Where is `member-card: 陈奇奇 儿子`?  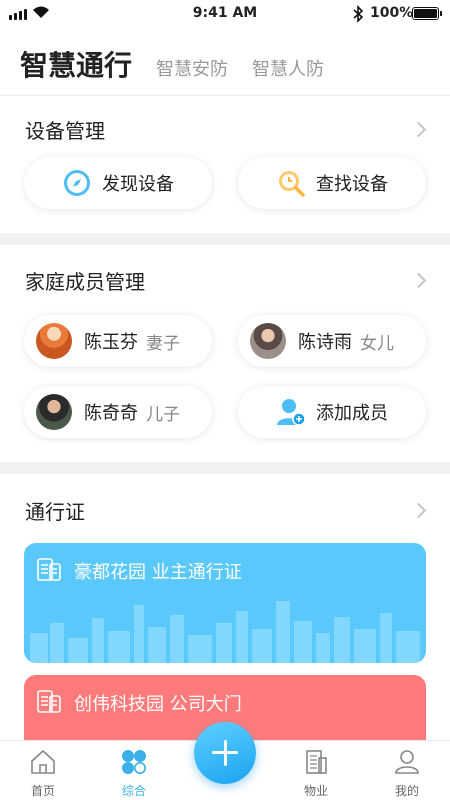 member-card: 陈奇奇 儿子 is located at coordinates (118, 412).